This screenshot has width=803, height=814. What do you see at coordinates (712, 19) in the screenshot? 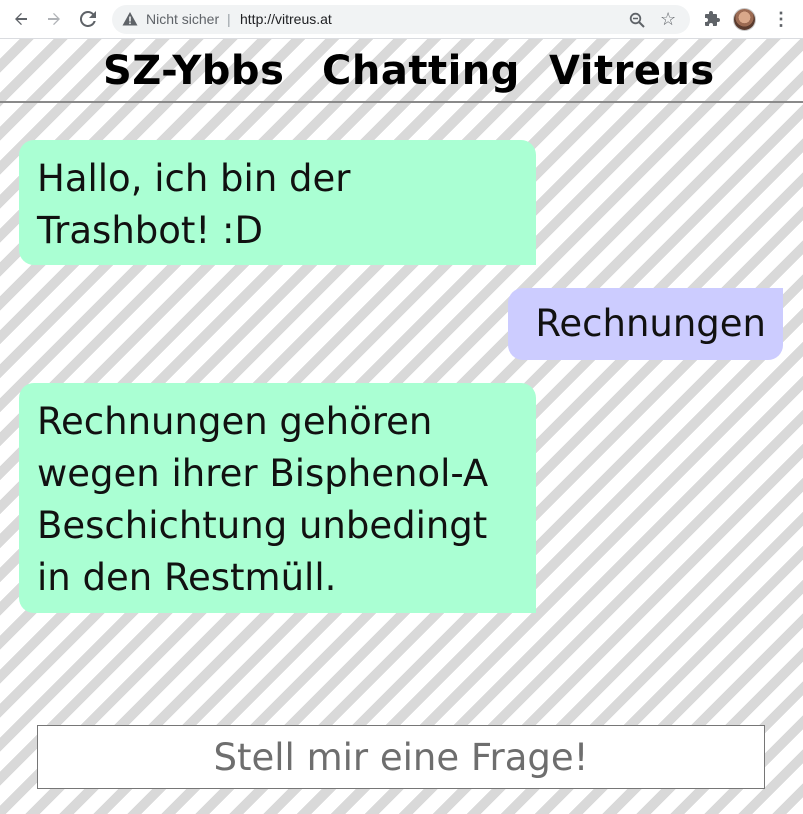
I see `extensions-puzzle-icon` at bounding box center [712, 19].